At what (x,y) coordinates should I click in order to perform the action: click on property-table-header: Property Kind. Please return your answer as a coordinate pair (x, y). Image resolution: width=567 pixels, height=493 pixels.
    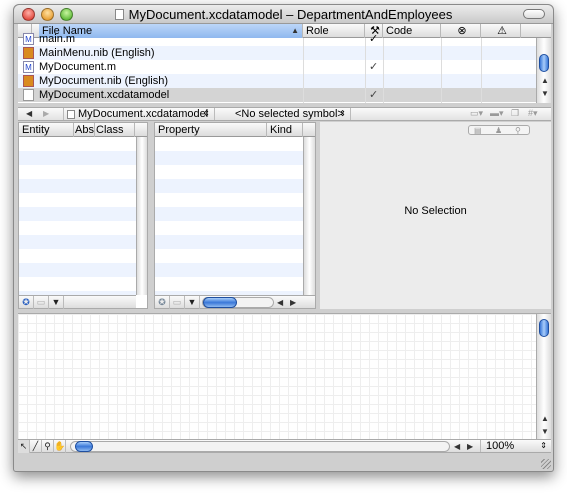
    Looking at the image, I should click on (235, 130).